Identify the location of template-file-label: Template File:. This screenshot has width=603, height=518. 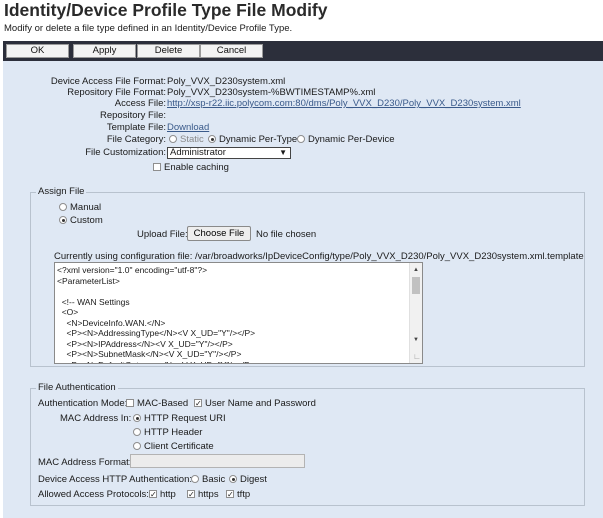
(136, 127).